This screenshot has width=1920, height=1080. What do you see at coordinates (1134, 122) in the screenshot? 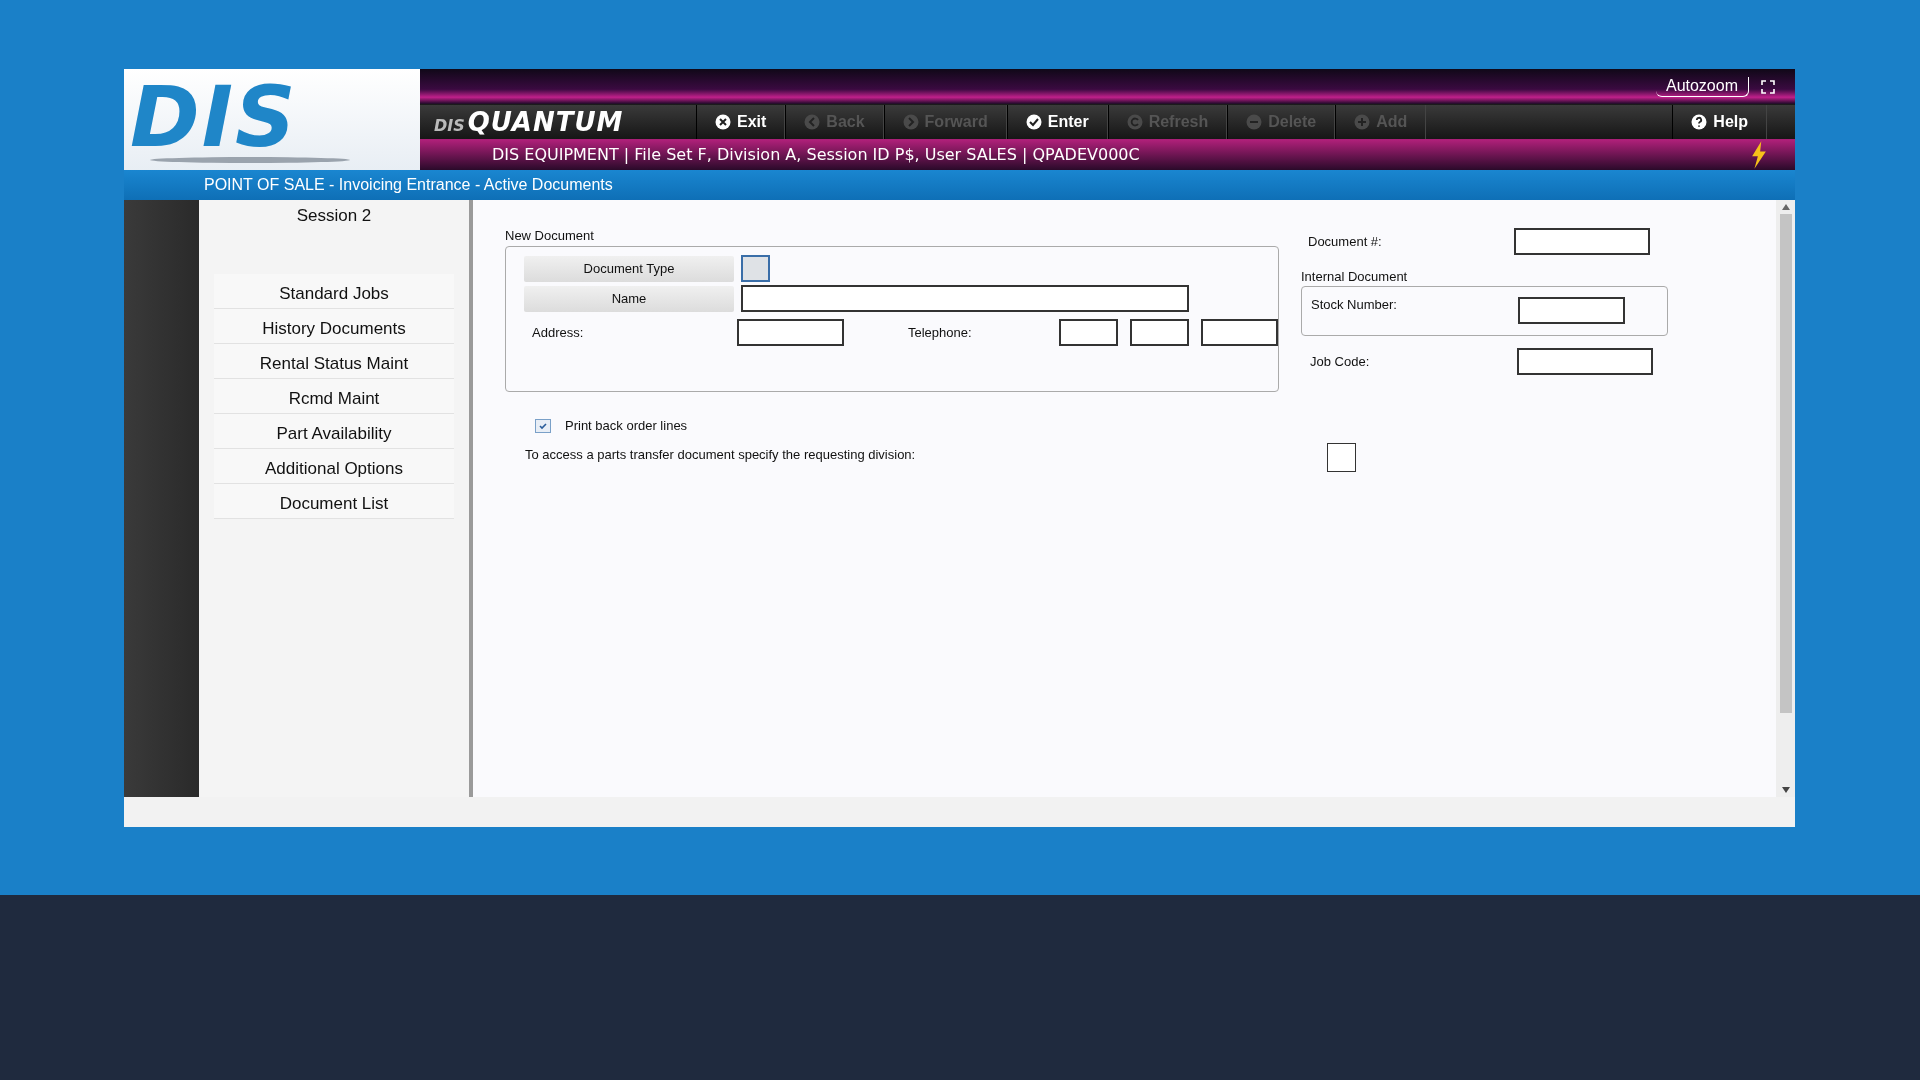
I see `refresh-icon` at bounding box center [1134, 122].